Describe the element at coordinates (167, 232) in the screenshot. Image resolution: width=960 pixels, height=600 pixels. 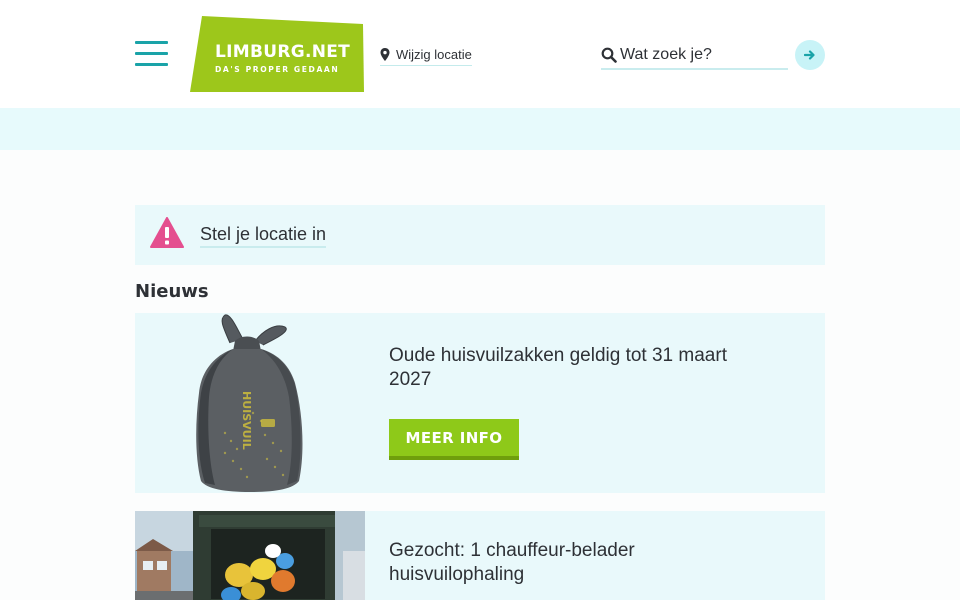
I see `warning-triangle-icon` at that location.